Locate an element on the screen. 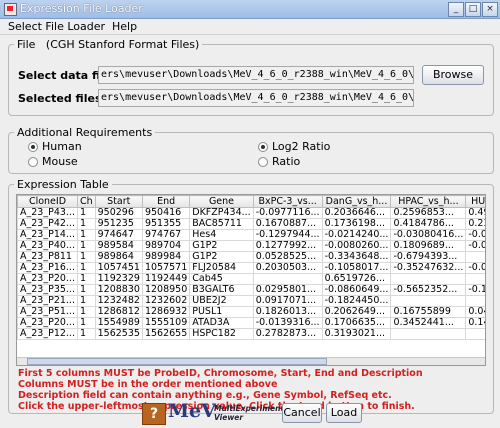  table-cell: 989584 is located at coordinates (118, 246).